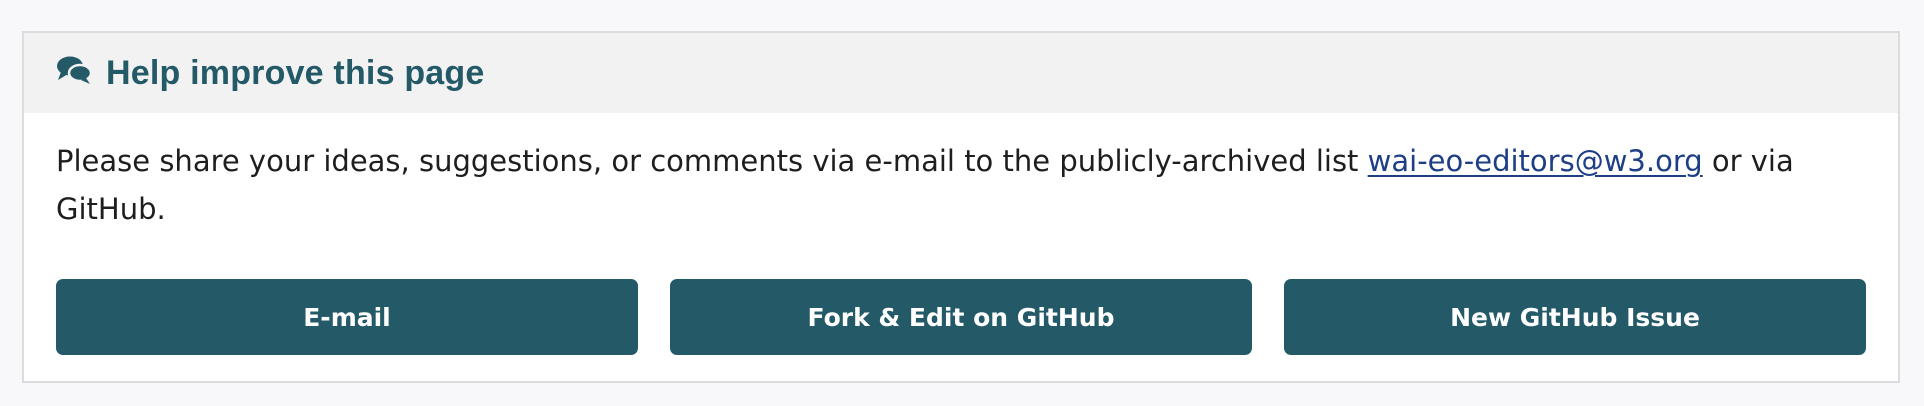  I want to click on comments-icon, so click(74, 70).